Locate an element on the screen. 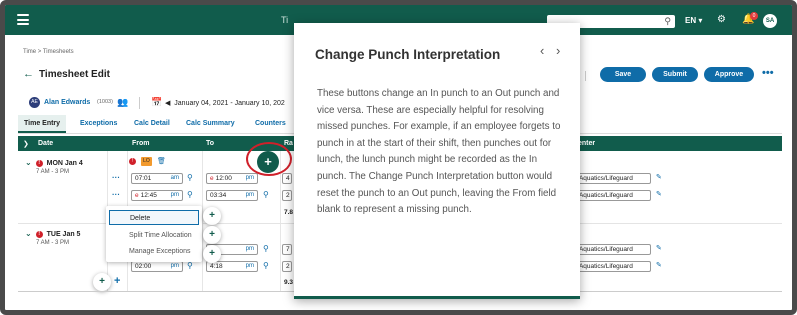 The image size is (797, 315). tab-counters: Counters is located at coordinates (270, 124).